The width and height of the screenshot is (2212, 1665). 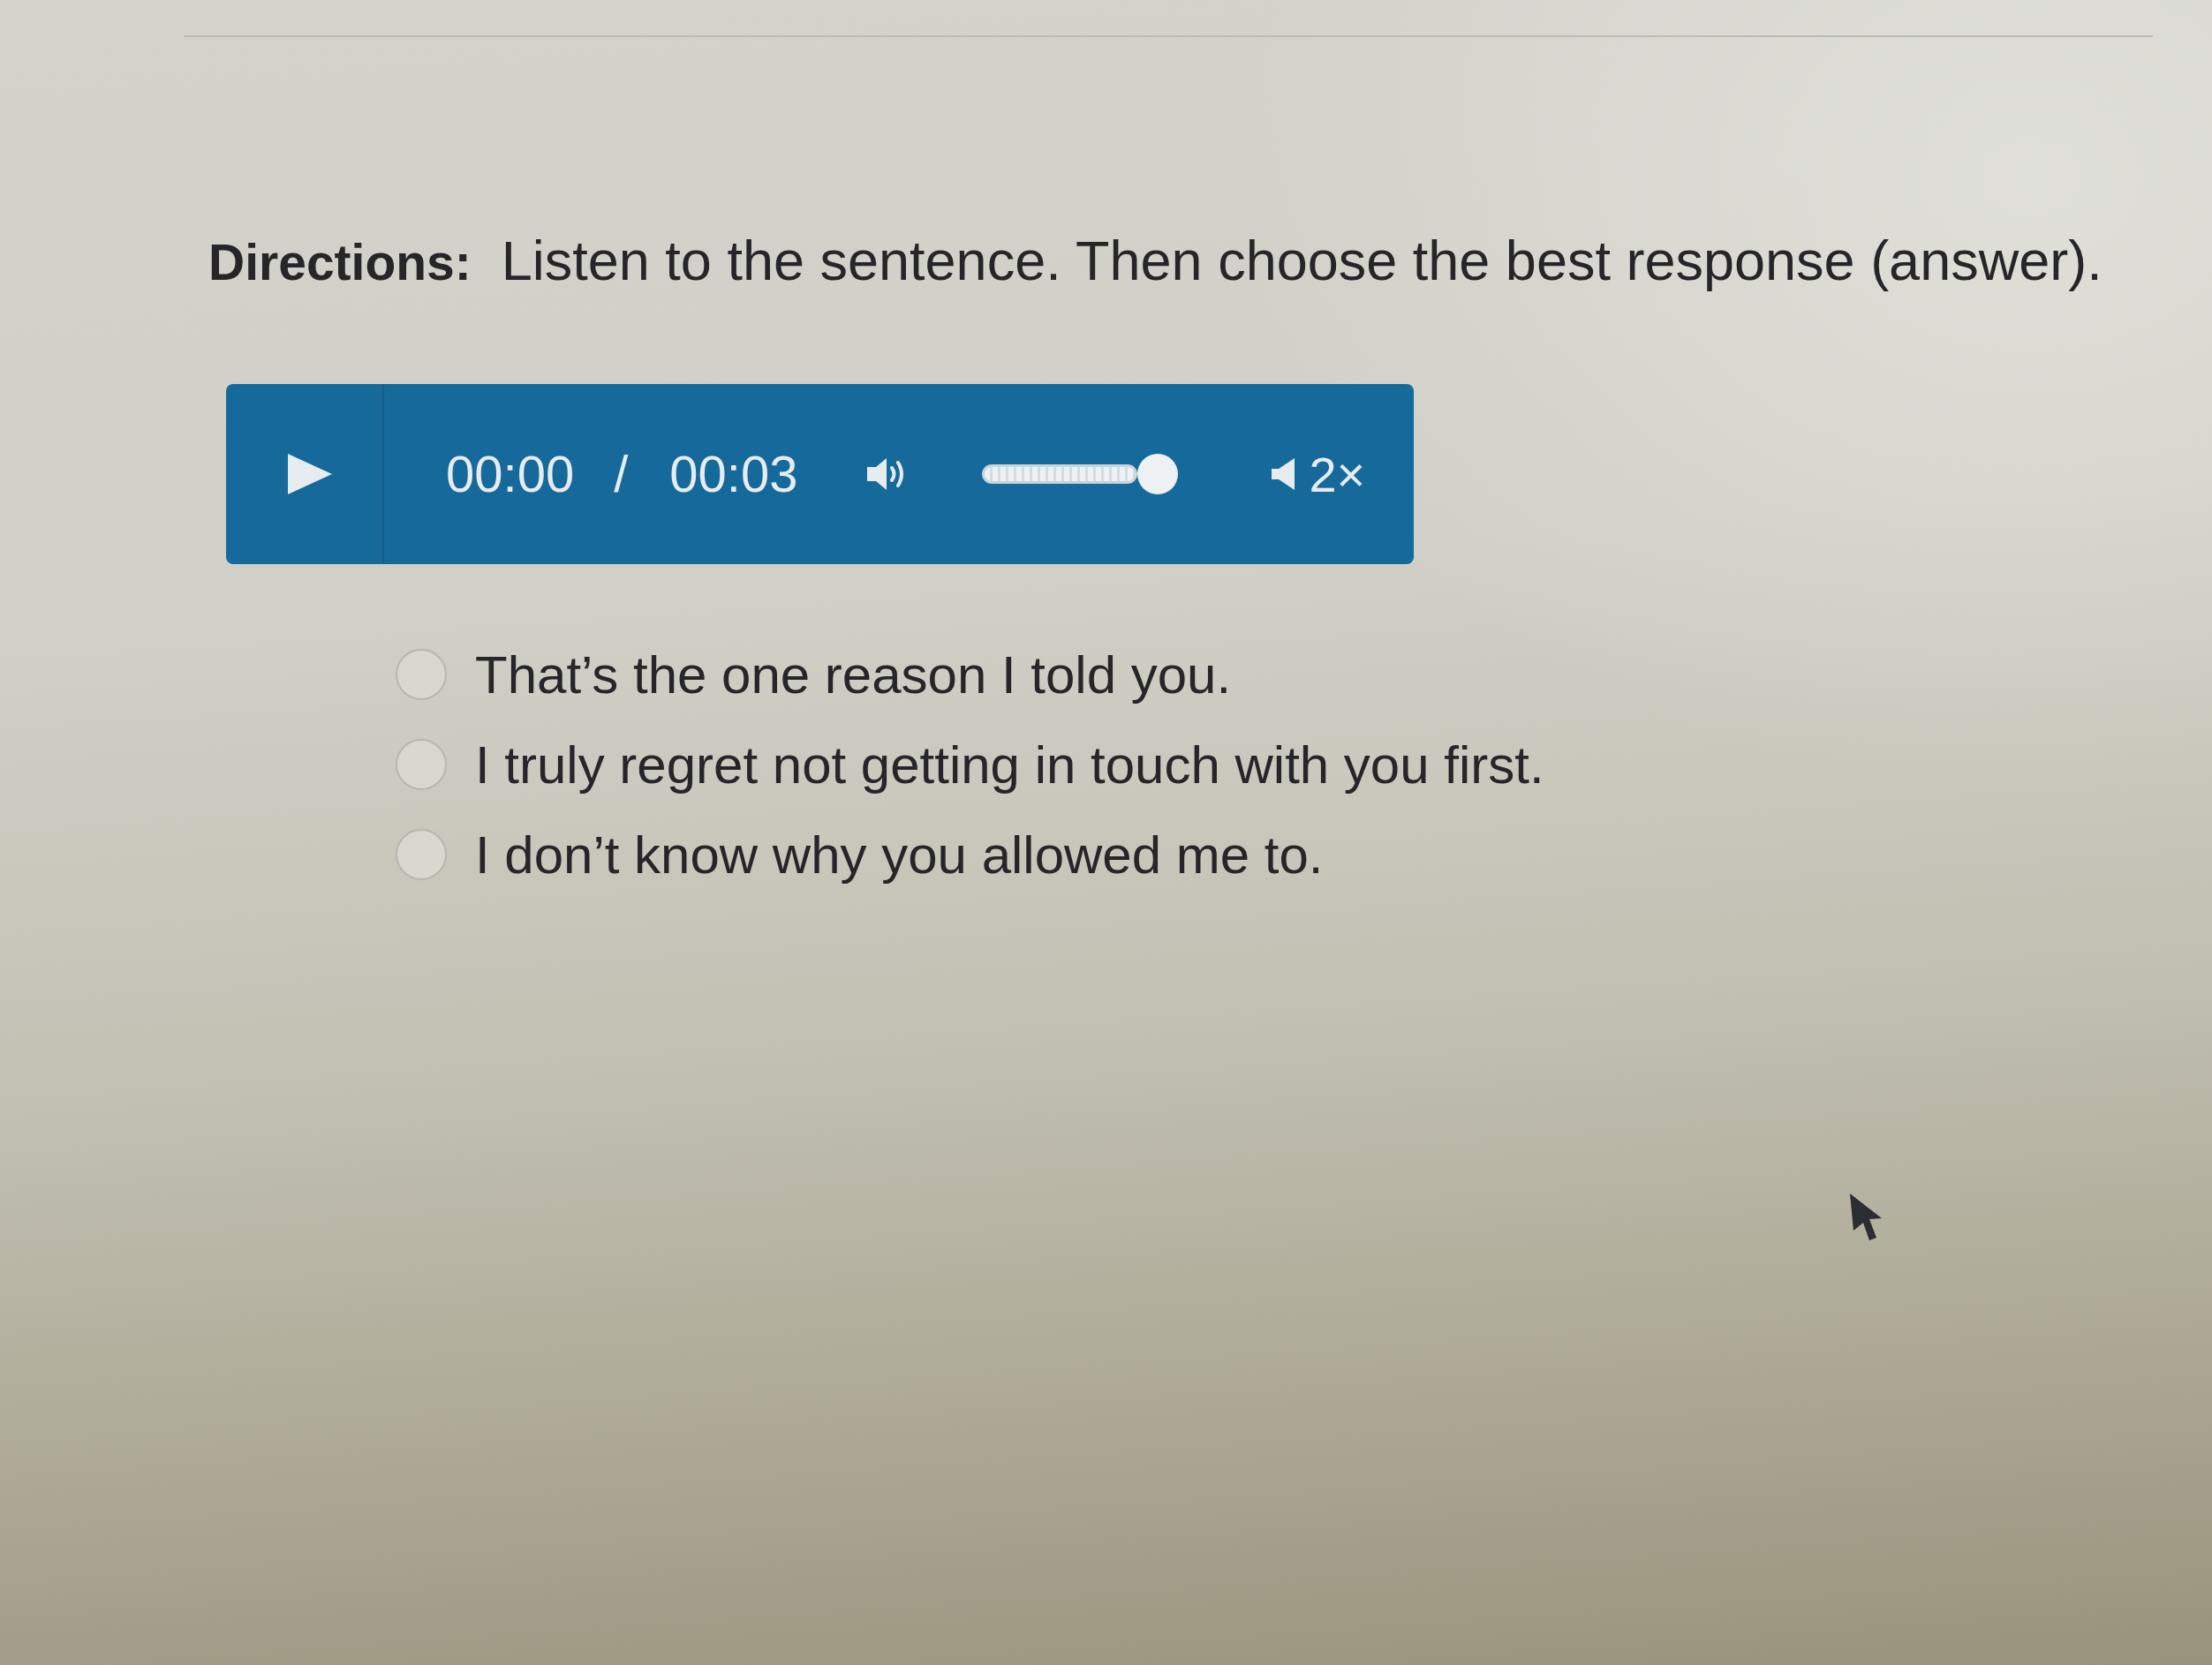 What do you see at coordinates (1866, 1216) in the screenshot?
I see `mouse-pointer-icon` at bounding box center [1866, 1216].